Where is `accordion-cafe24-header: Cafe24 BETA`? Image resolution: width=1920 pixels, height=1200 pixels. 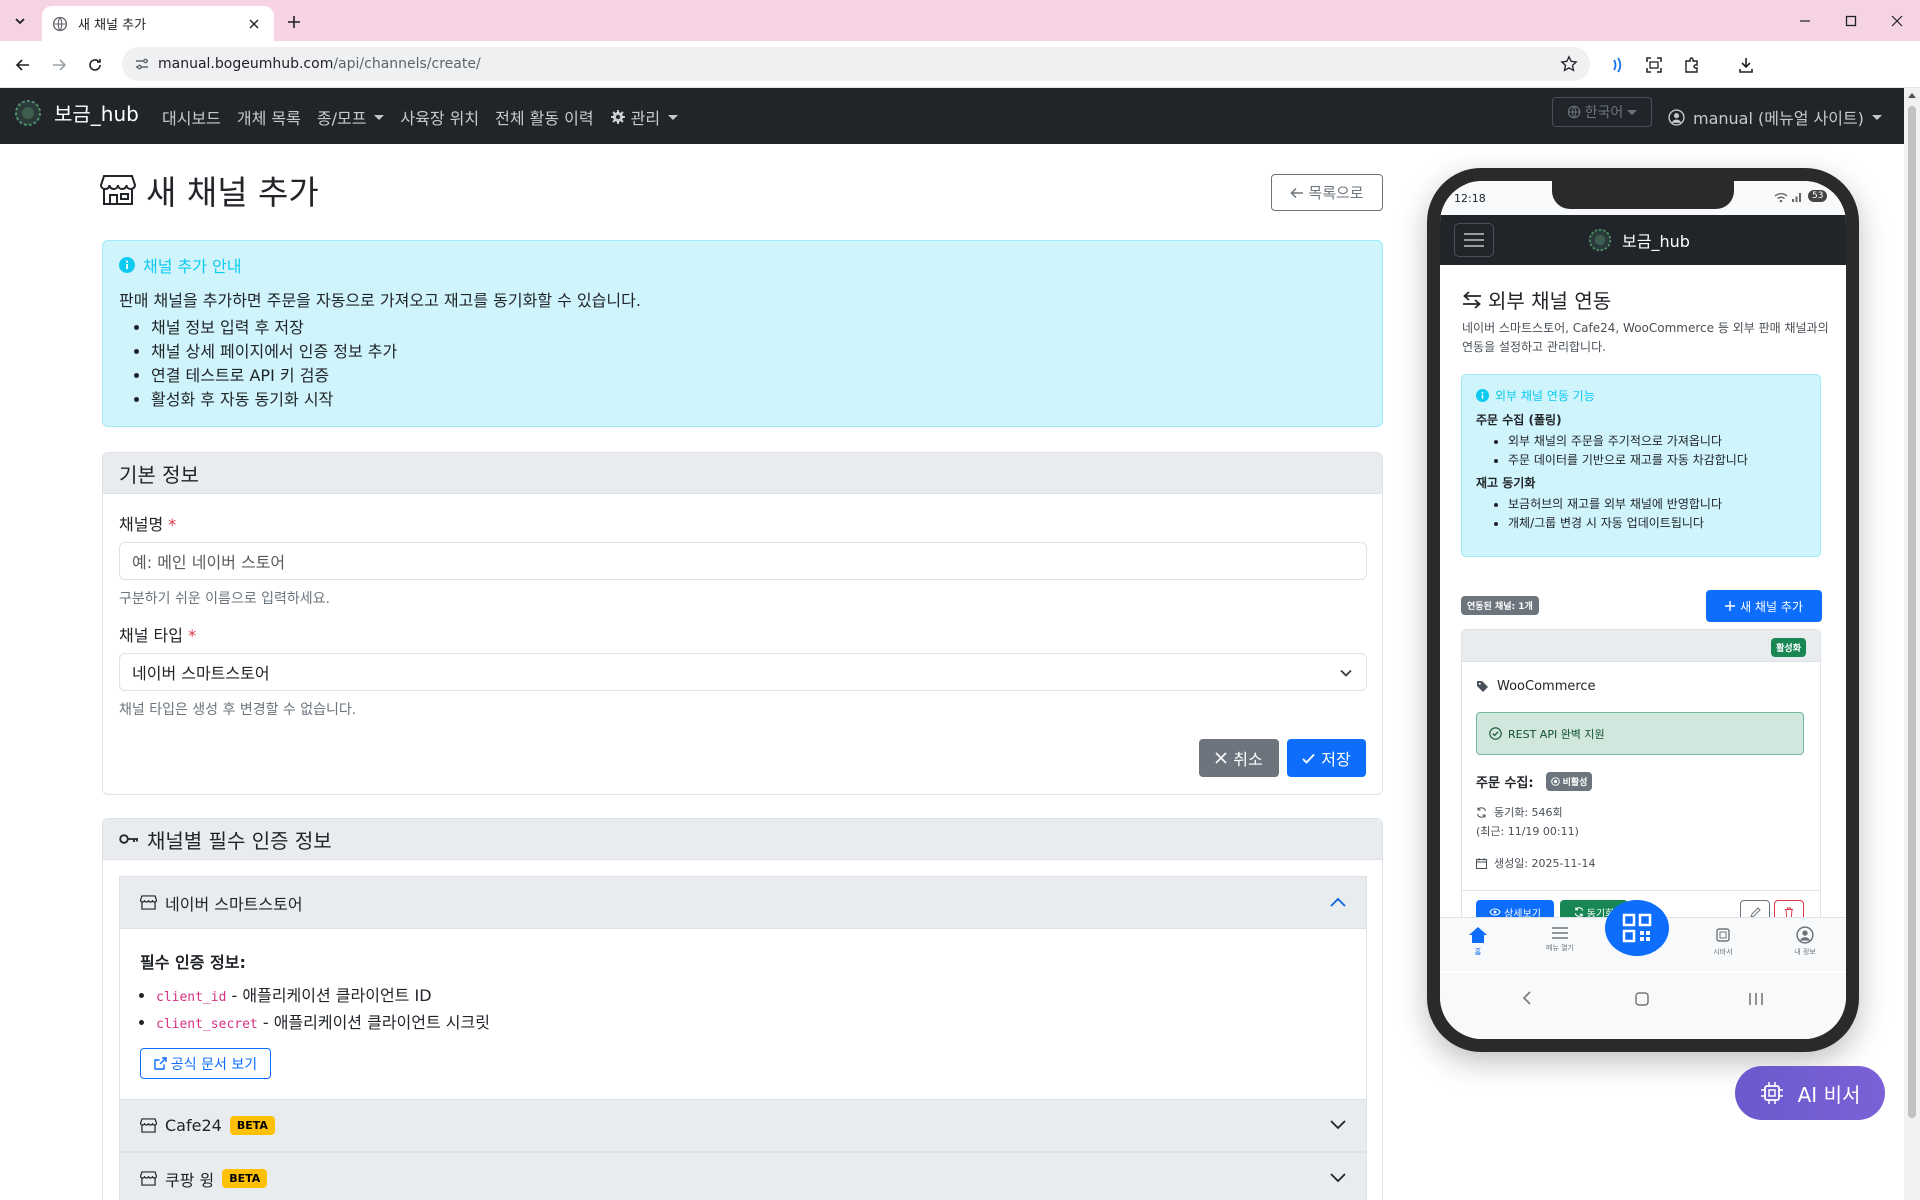
accordion-cafe24-header: Cafe24 BETA is located at coordinates (743, 1126).